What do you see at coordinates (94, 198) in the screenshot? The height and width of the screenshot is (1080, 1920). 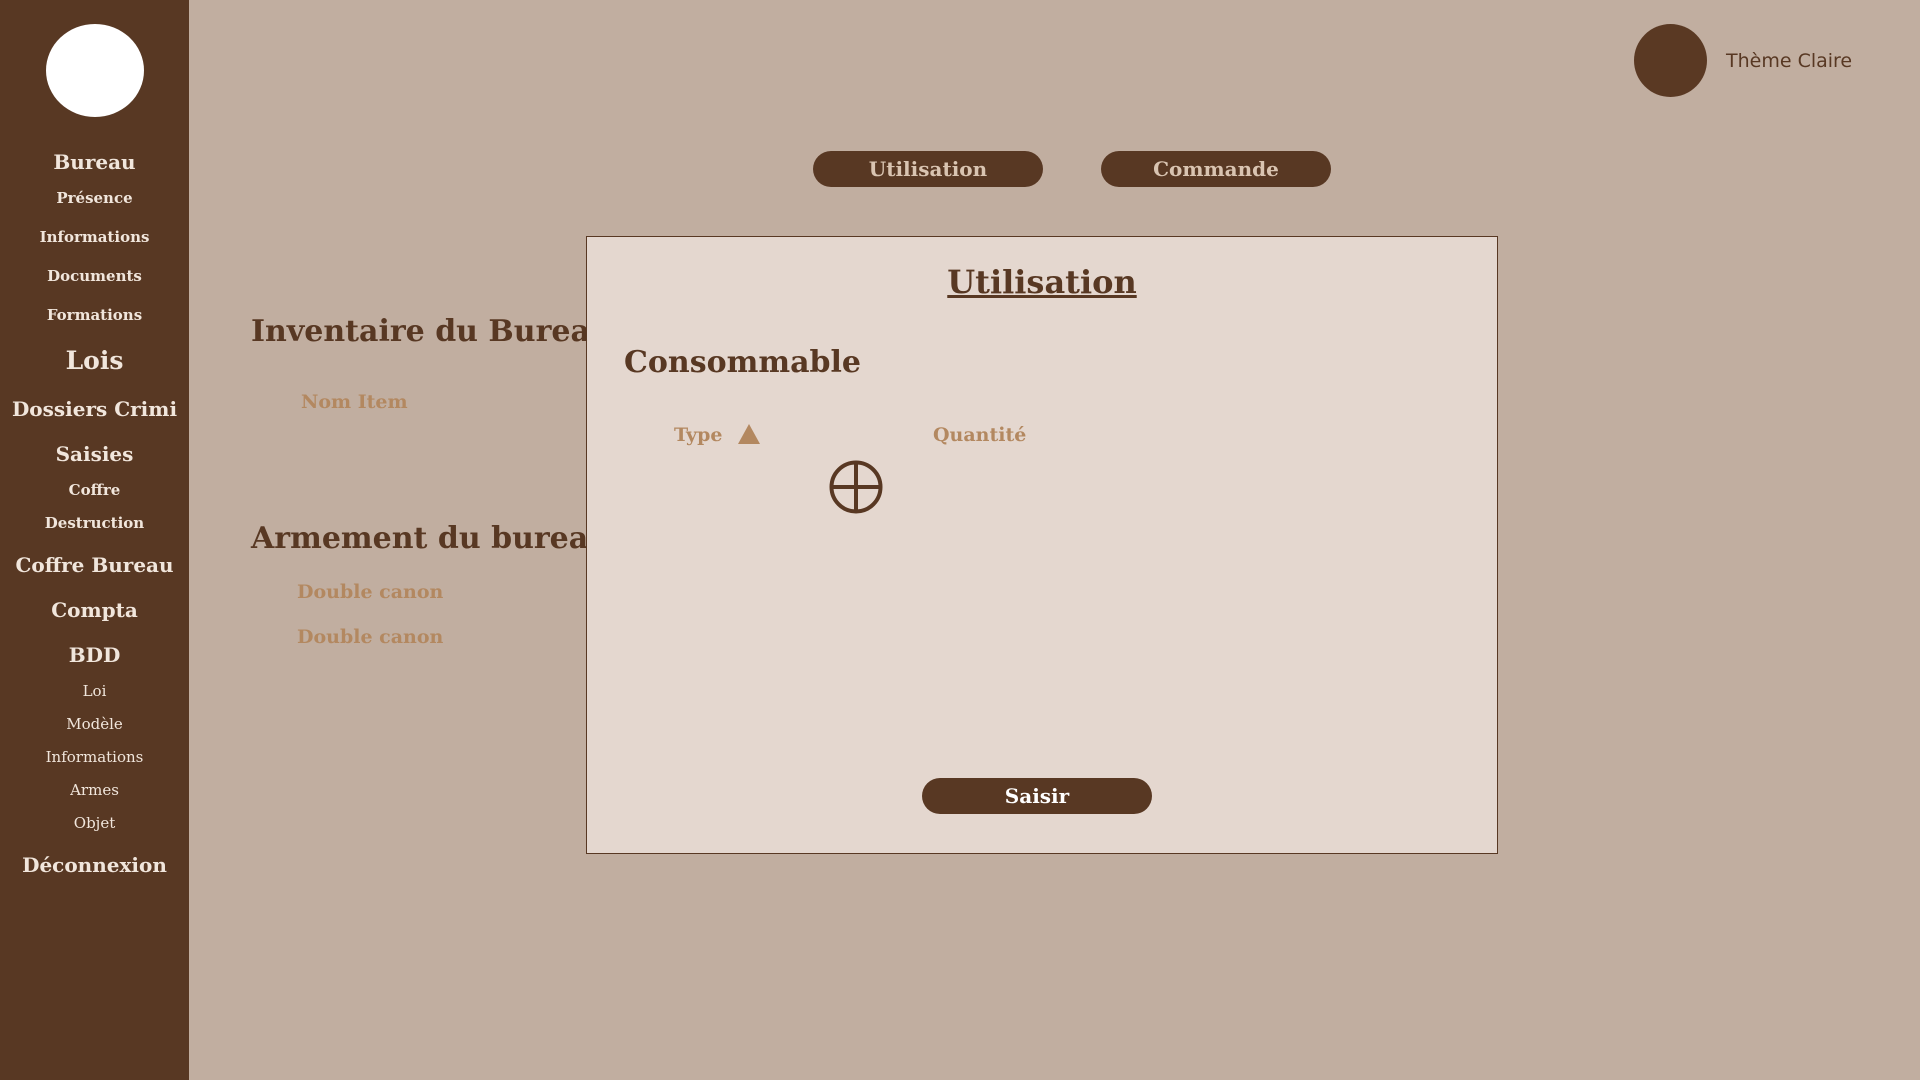 I see `sidebar-item-presence: Présence` at bounding box center [94, 198].